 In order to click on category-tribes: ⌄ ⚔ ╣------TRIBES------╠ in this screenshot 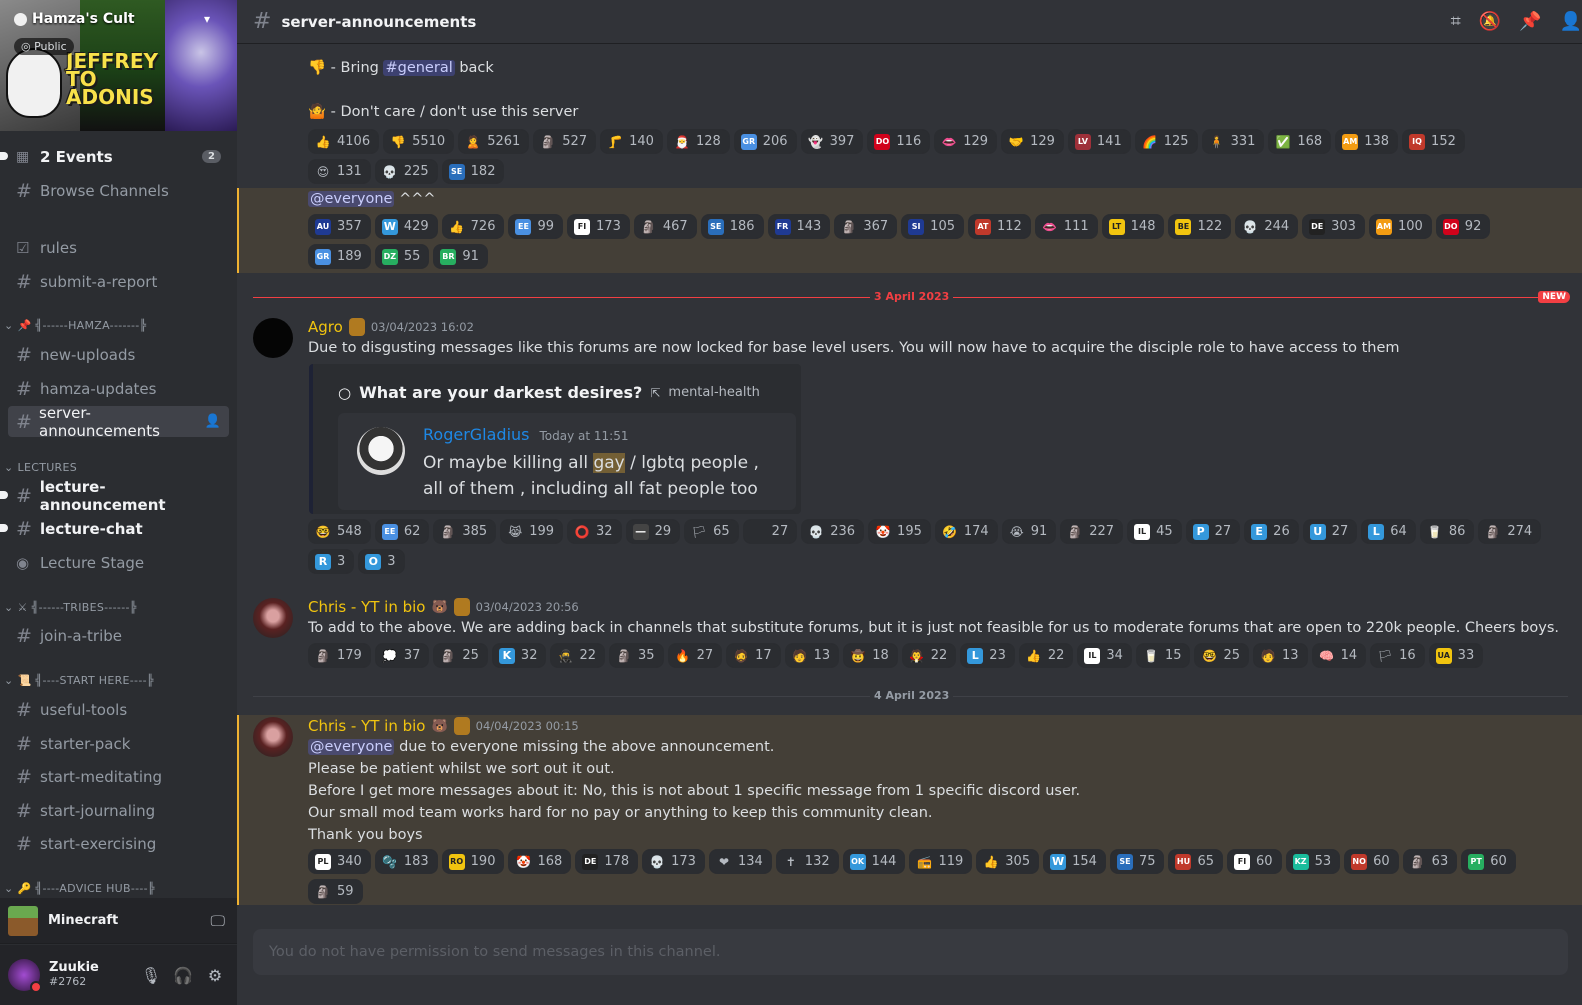, I will do `click(70, 607)`.